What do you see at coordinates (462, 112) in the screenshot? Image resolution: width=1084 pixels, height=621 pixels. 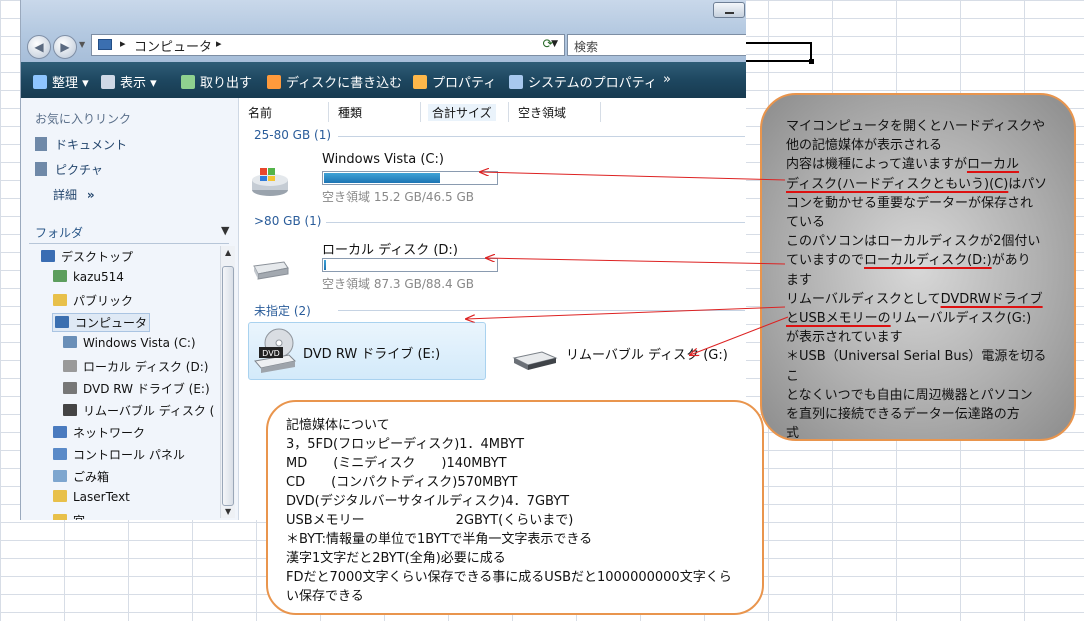 I see `column-header-total-size: 合計サイズ` at bounding box center [462, 112].